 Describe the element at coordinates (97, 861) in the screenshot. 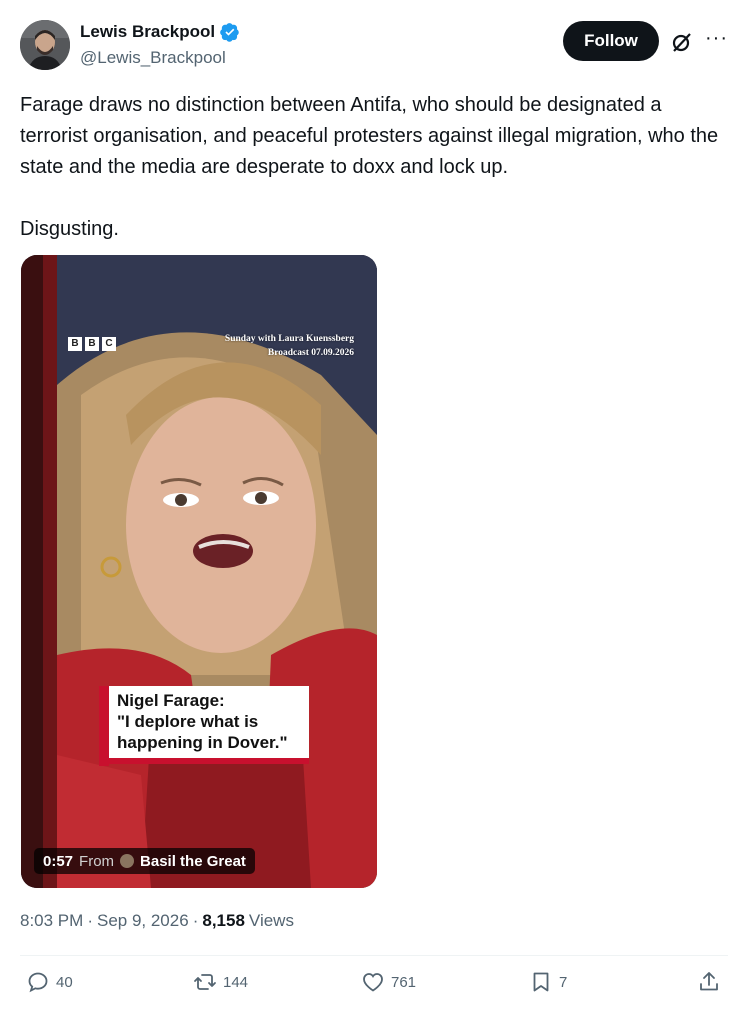

I see `from-label: From` at that location.